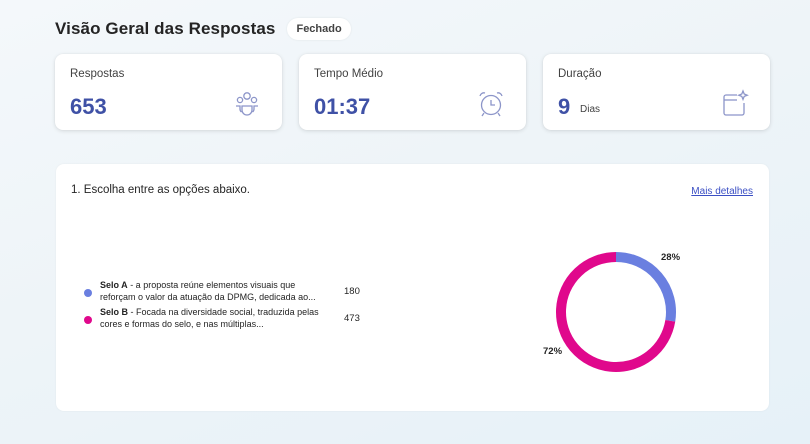 The image size is (810, 444). I want to click on option-count: 473, so click(352, 318).